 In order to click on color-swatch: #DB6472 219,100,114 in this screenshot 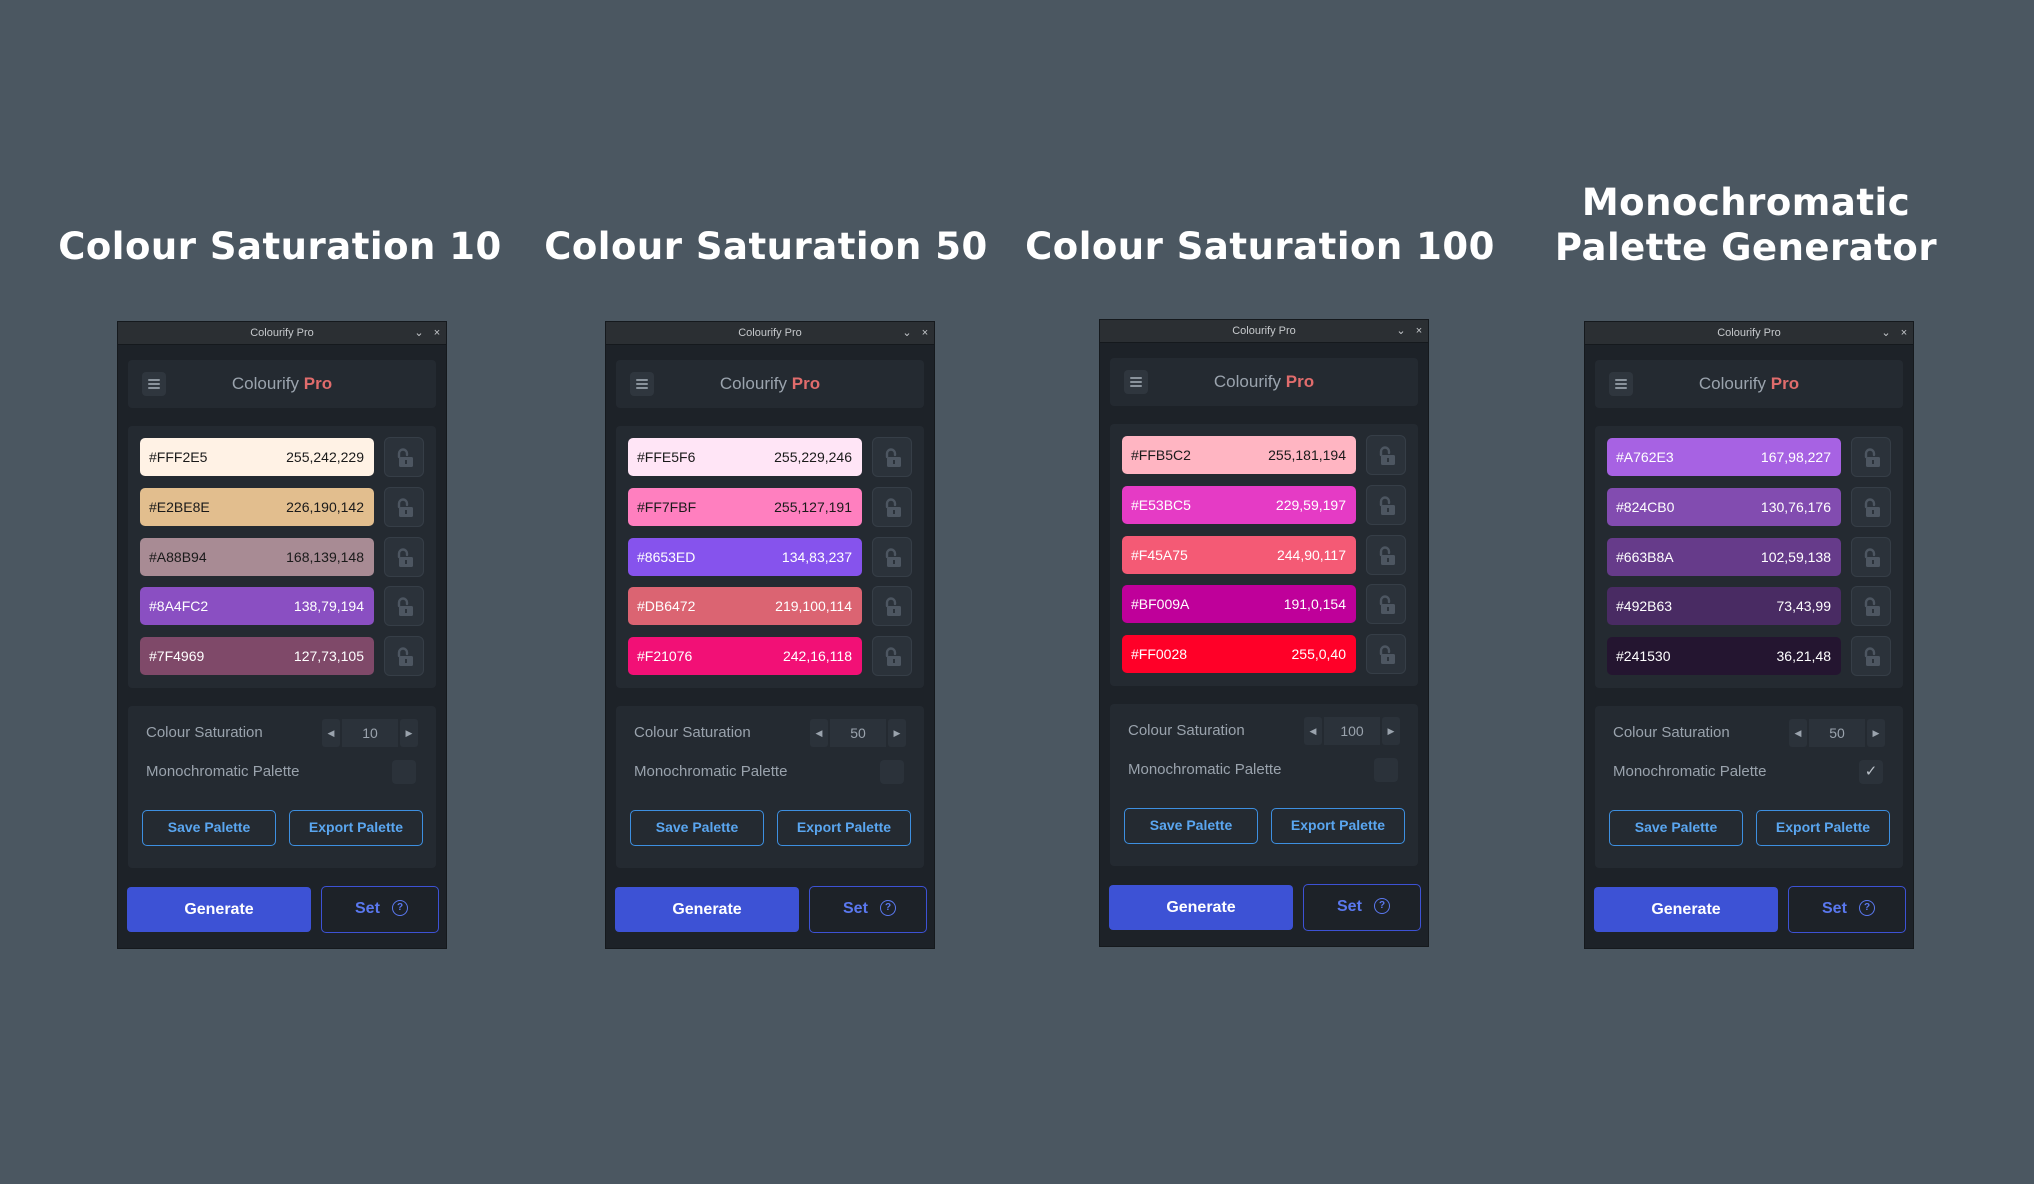, I will do `click(745, 606)`.